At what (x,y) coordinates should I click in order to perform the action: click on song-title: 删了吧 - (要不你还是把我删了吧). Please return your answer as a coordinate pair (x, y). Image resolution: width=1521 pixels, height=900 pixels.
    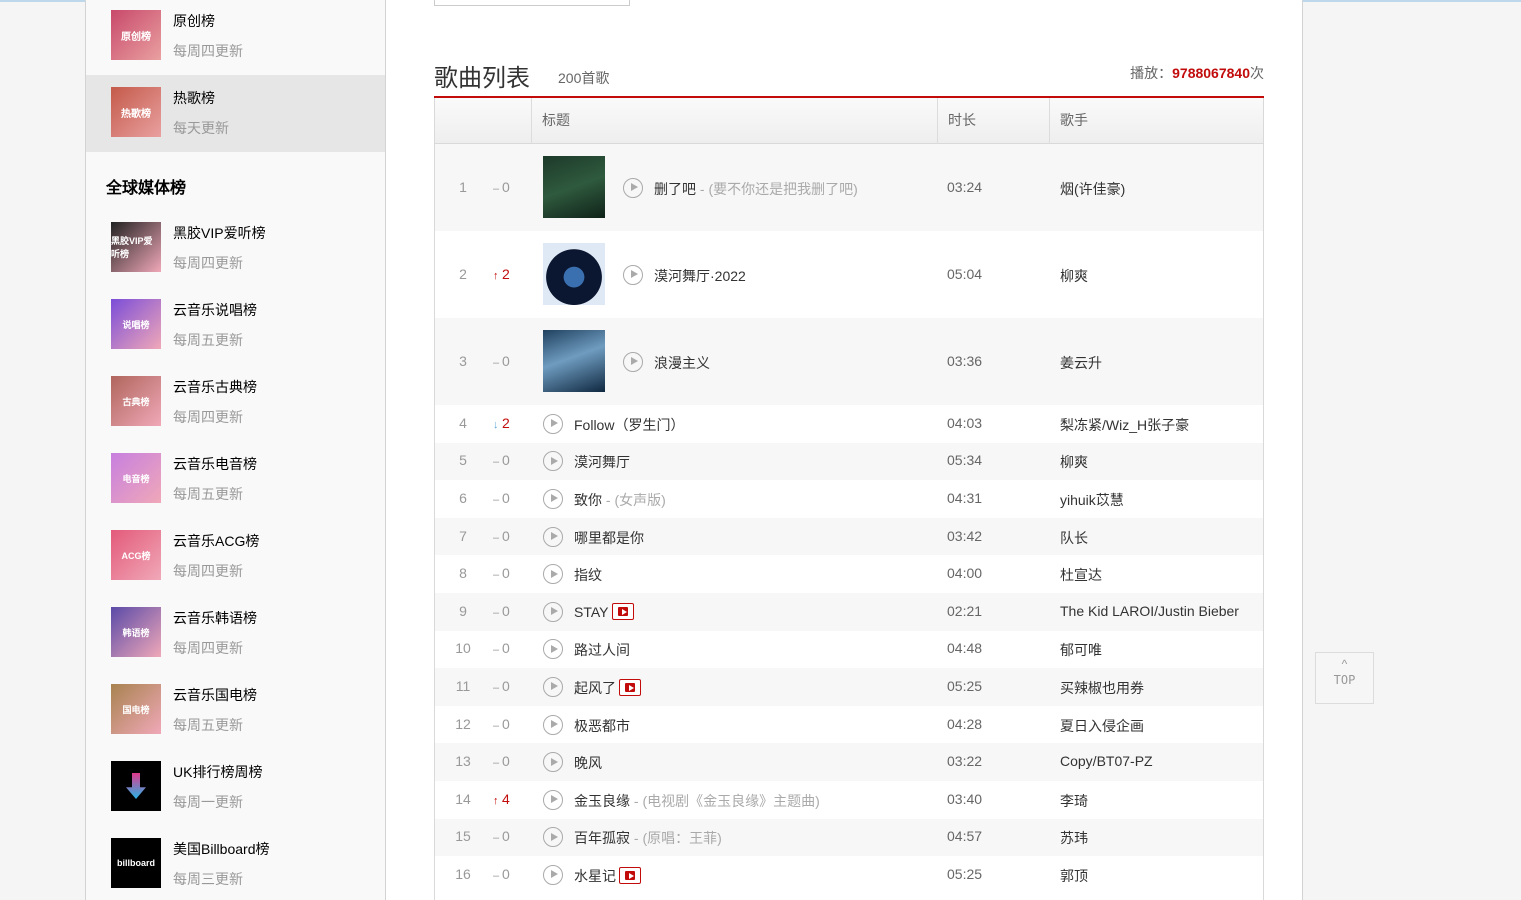
    Looking at the image, I should click on (756, 189).